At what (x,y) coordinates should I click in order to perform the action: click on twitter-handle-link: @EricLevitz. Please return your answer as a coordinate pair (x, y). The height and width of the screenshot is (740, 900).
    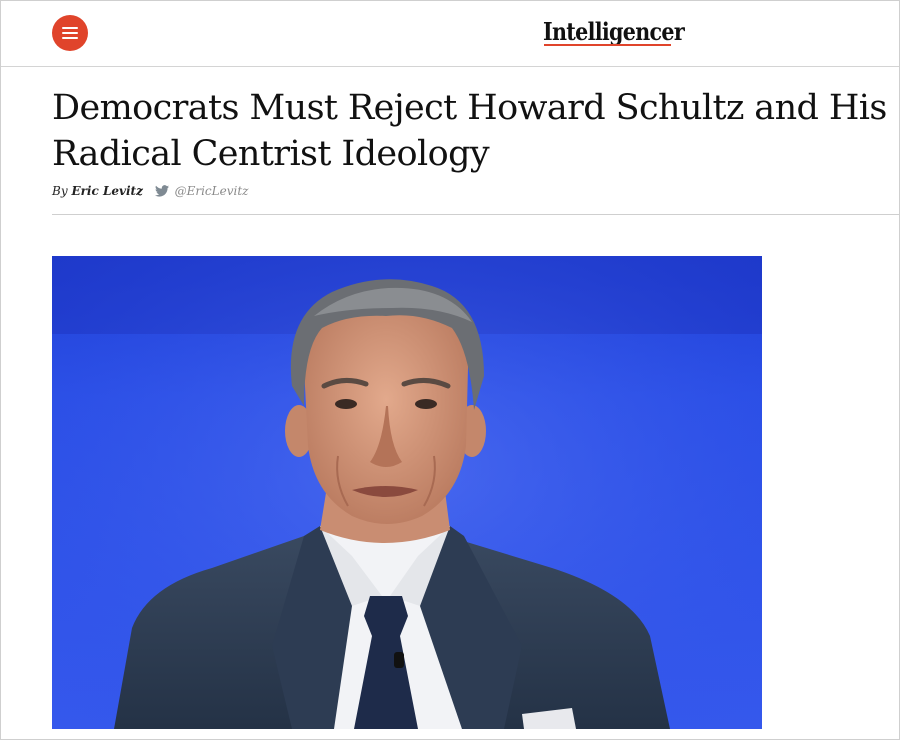
    Looking at the image, I should click on (212, 191).